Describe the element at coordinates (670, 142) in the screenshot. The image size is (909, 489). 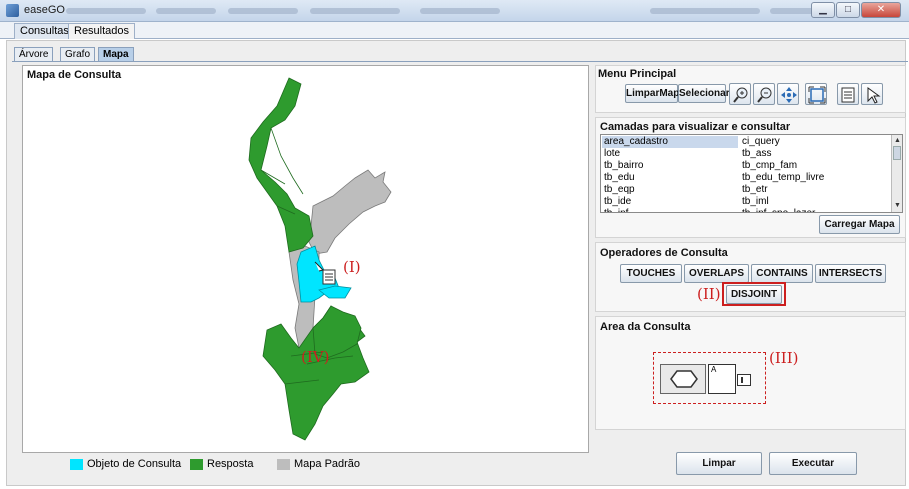
I see `layer-item: area_cadastro` at that location.